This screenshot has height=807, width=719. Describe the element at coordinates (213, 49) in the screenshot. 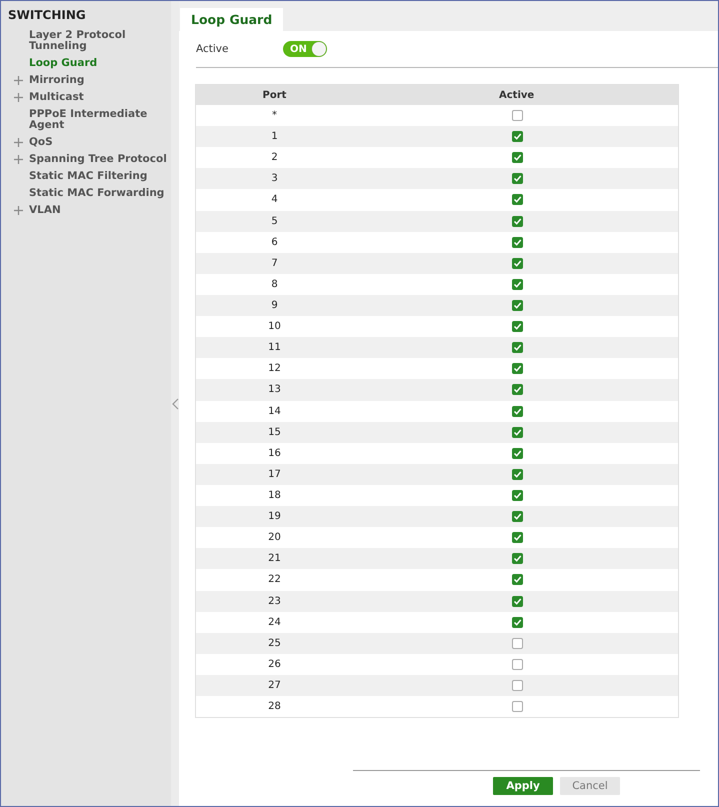

I see `active-label: Active` at that location.